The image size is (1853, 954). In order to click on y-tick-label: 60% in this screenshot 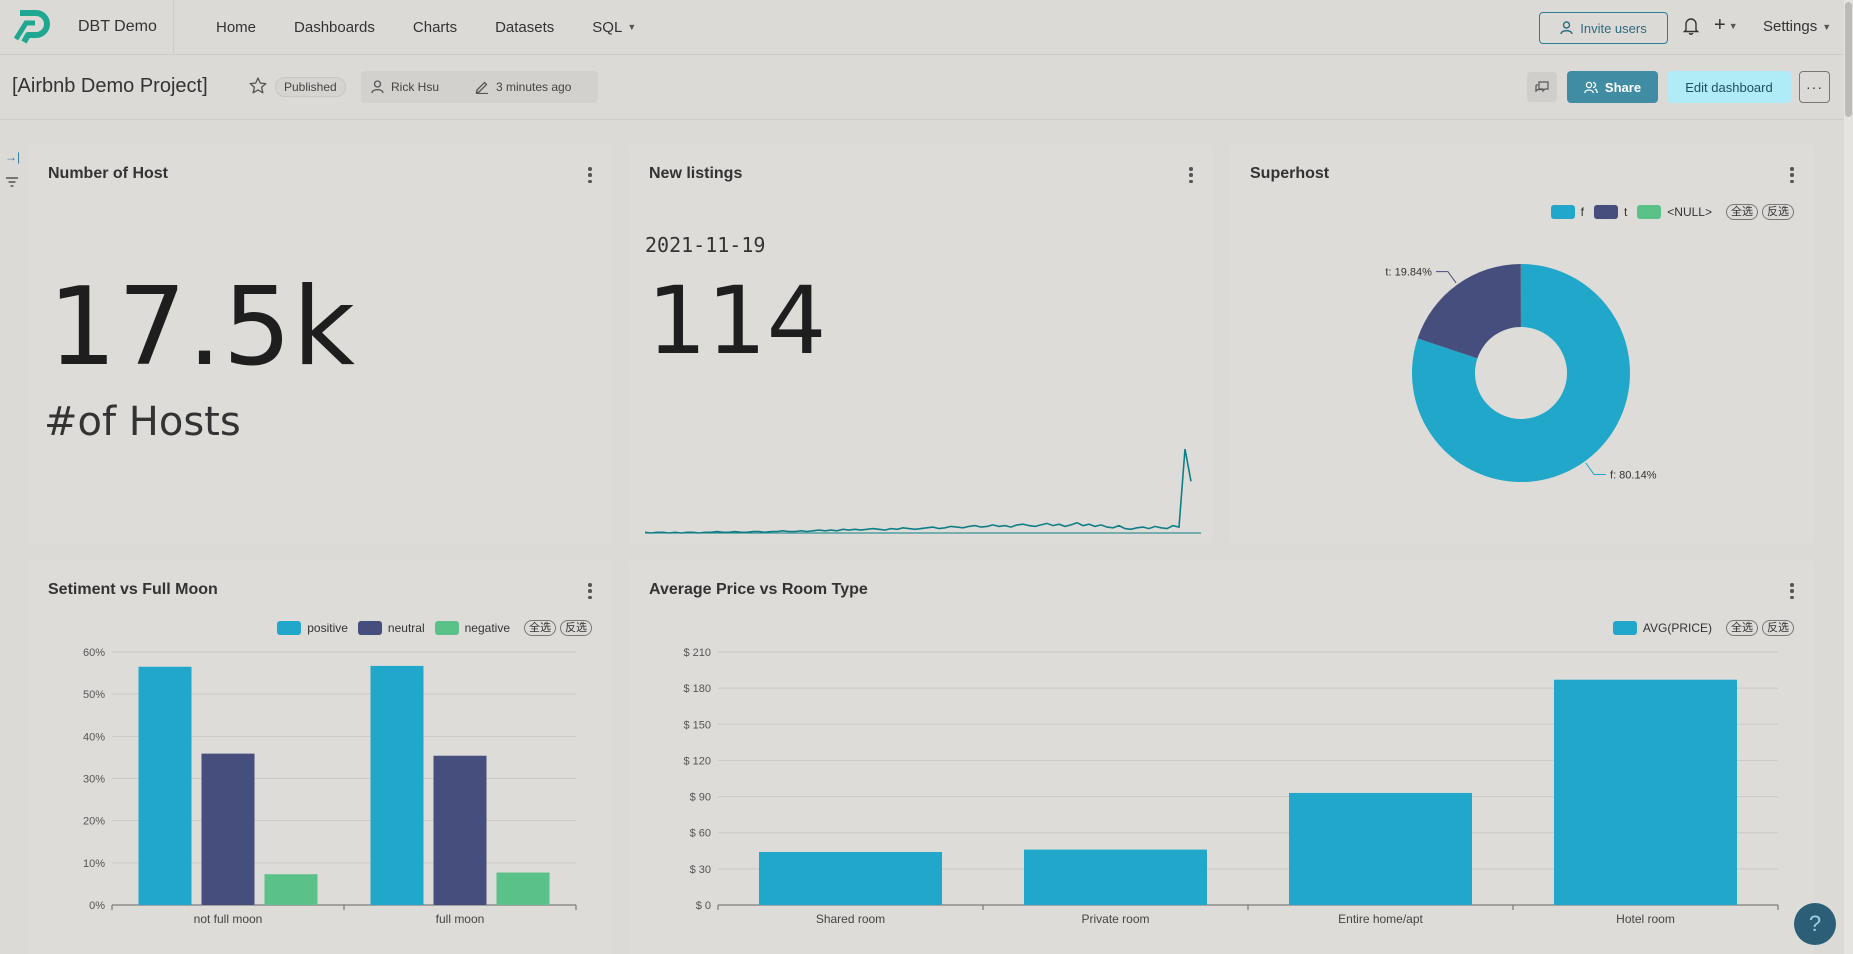, I will do `click(94, 653)`.